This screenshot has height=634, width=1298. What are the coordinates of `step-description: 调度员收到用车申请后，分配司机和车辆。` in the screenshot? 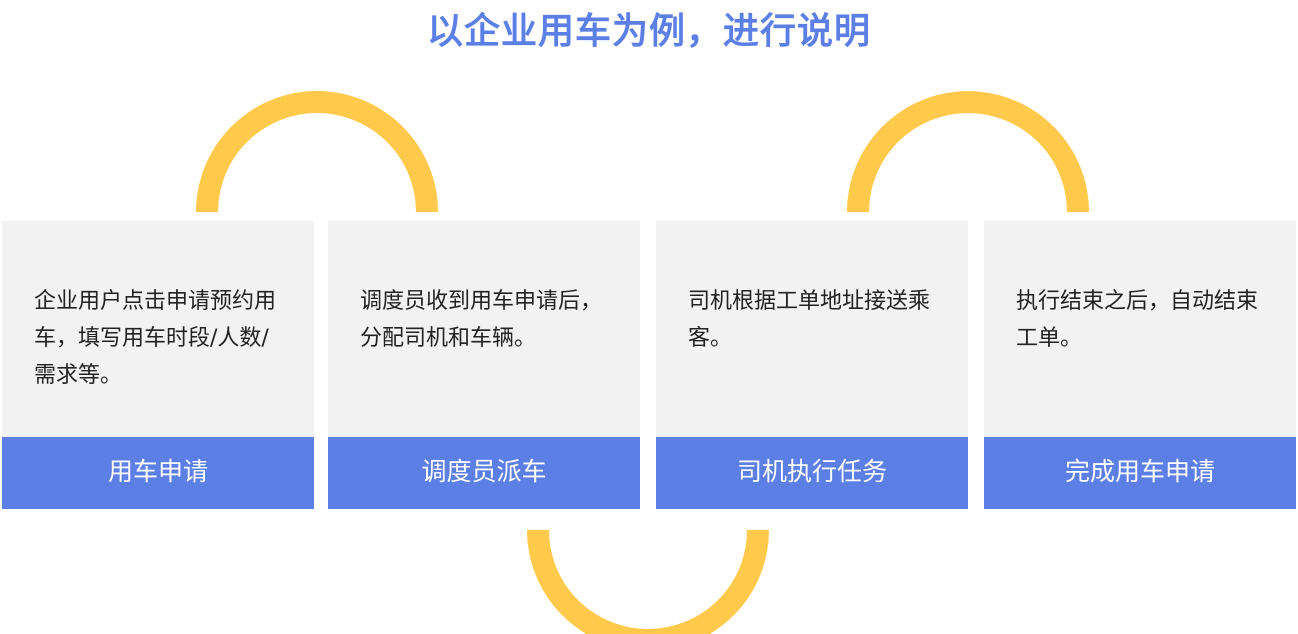 It's located at (481, 320).